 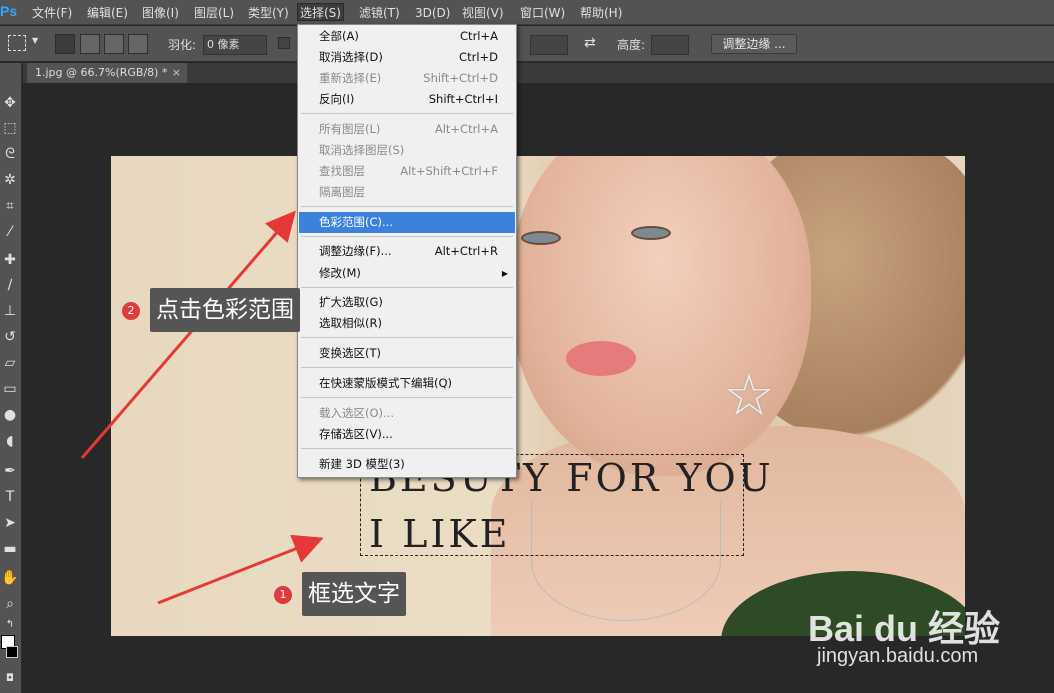 What do you see at coordinates (541, 238) in the screenshot?
I see `photo-eye-left` at bounding box center [541, 238].